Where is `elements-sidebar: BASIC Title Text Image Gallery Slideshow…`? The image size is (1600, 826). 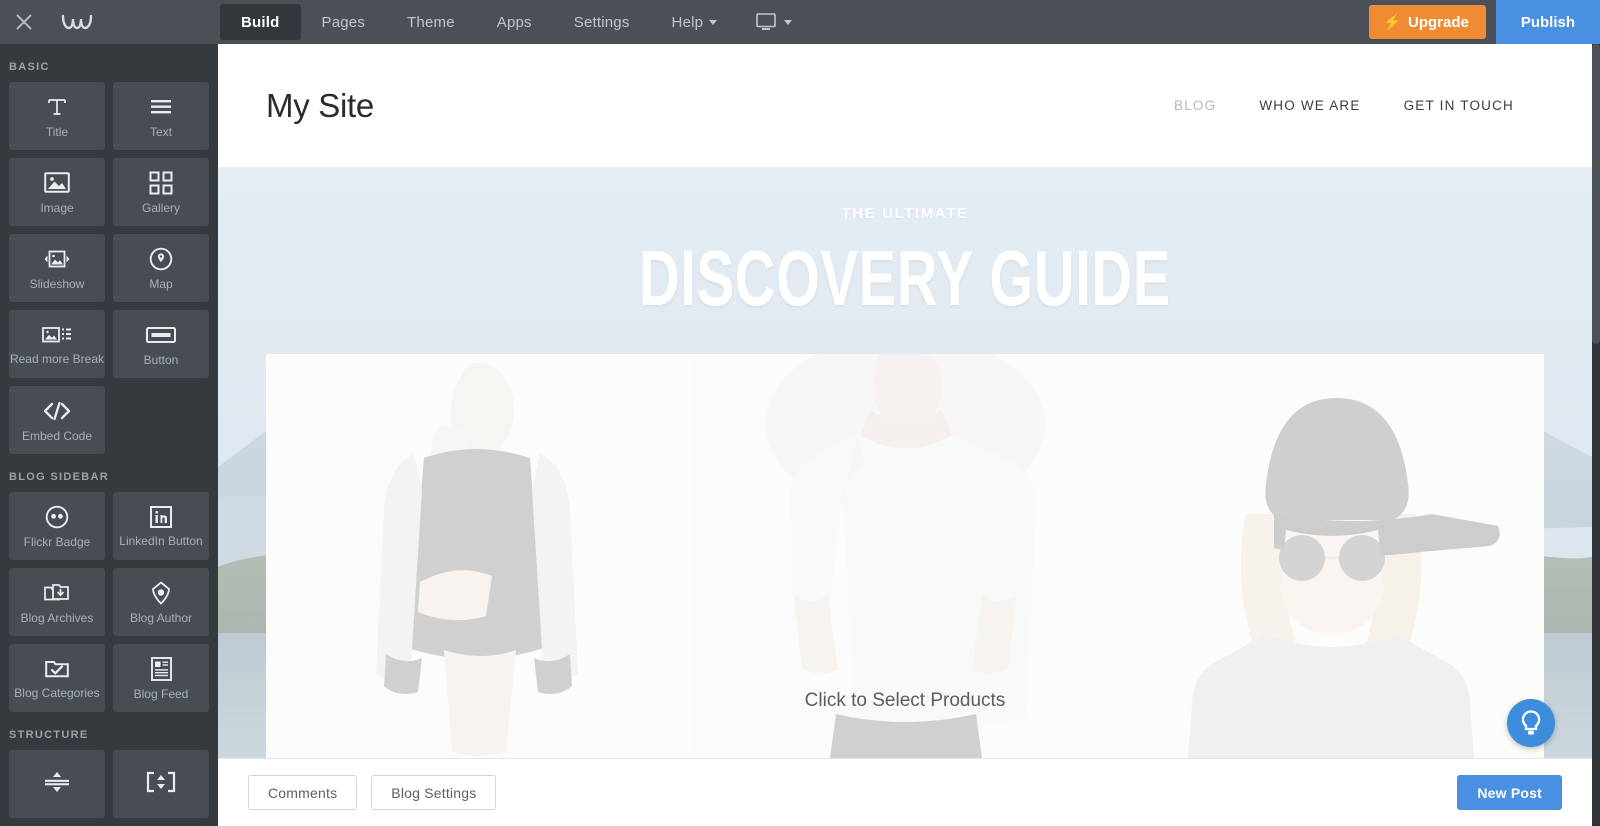 elements-sidebar: BASIC Title Text Image Gallery Slideshow… is located at coordinates (109, 435).